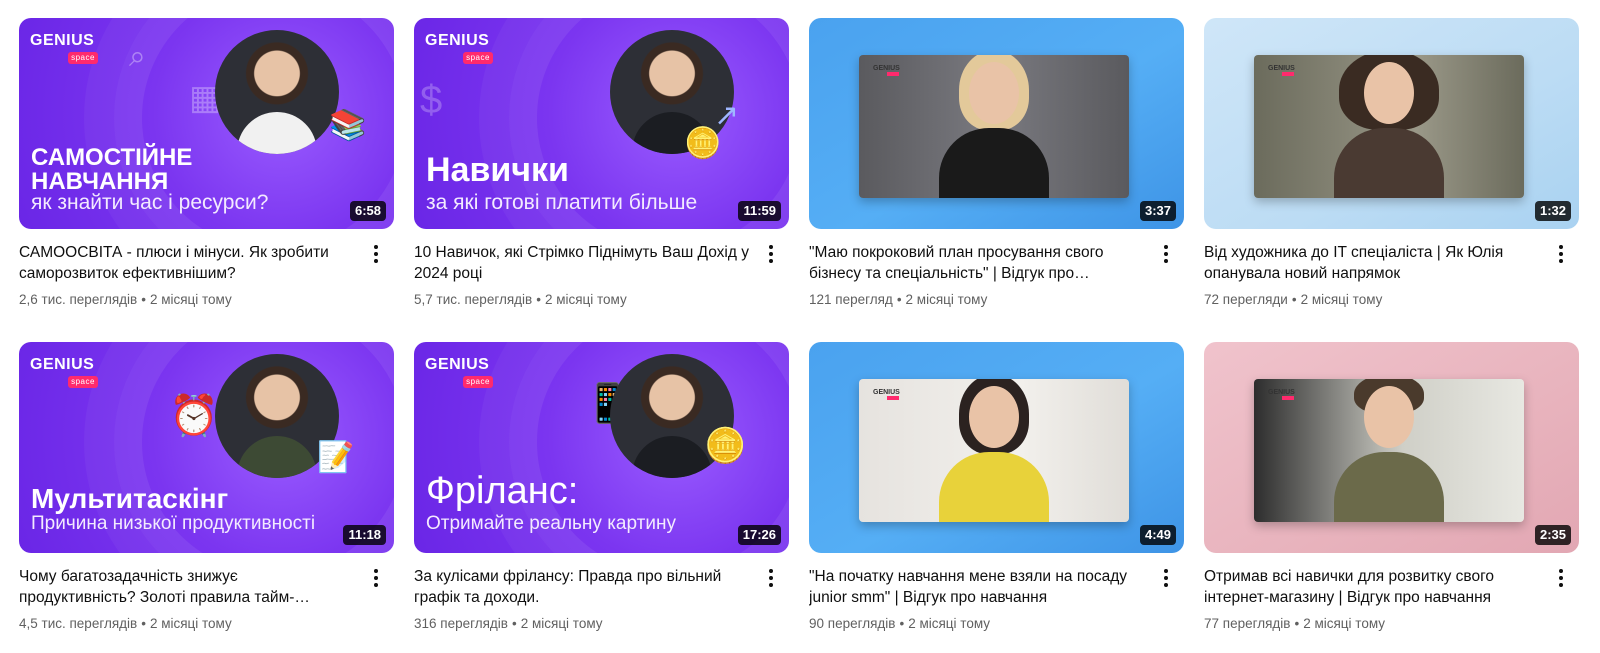 This screenshot has height=653, width=1600. I want to click on video-stats: 316 переглядів • 2 місяці тому, so click(508, 623).